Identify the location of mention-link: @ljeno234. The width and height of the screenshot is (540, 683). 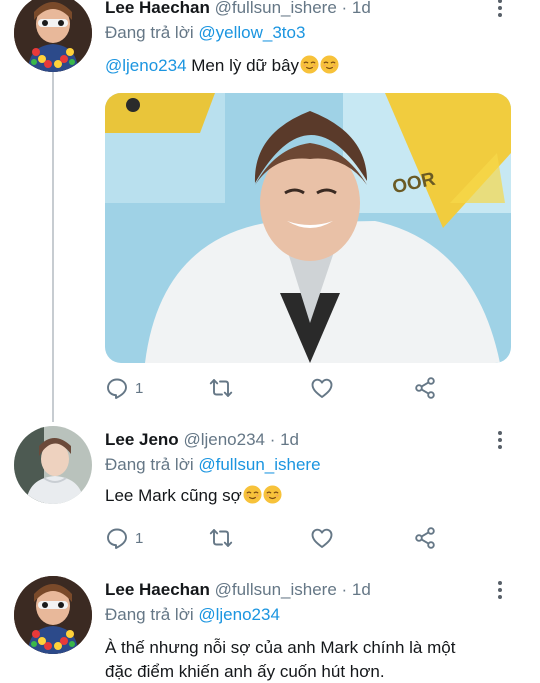
(146, 65).